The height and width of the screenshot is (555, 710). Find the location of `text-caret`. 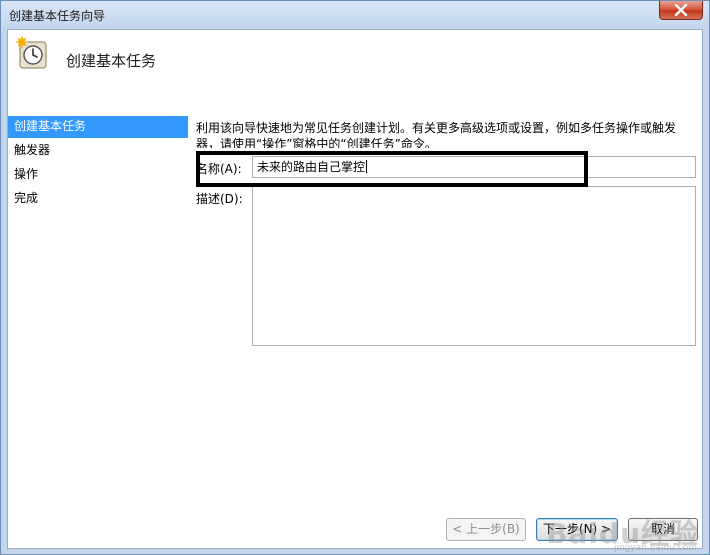

text-caret is located at coordinates (367, 166).